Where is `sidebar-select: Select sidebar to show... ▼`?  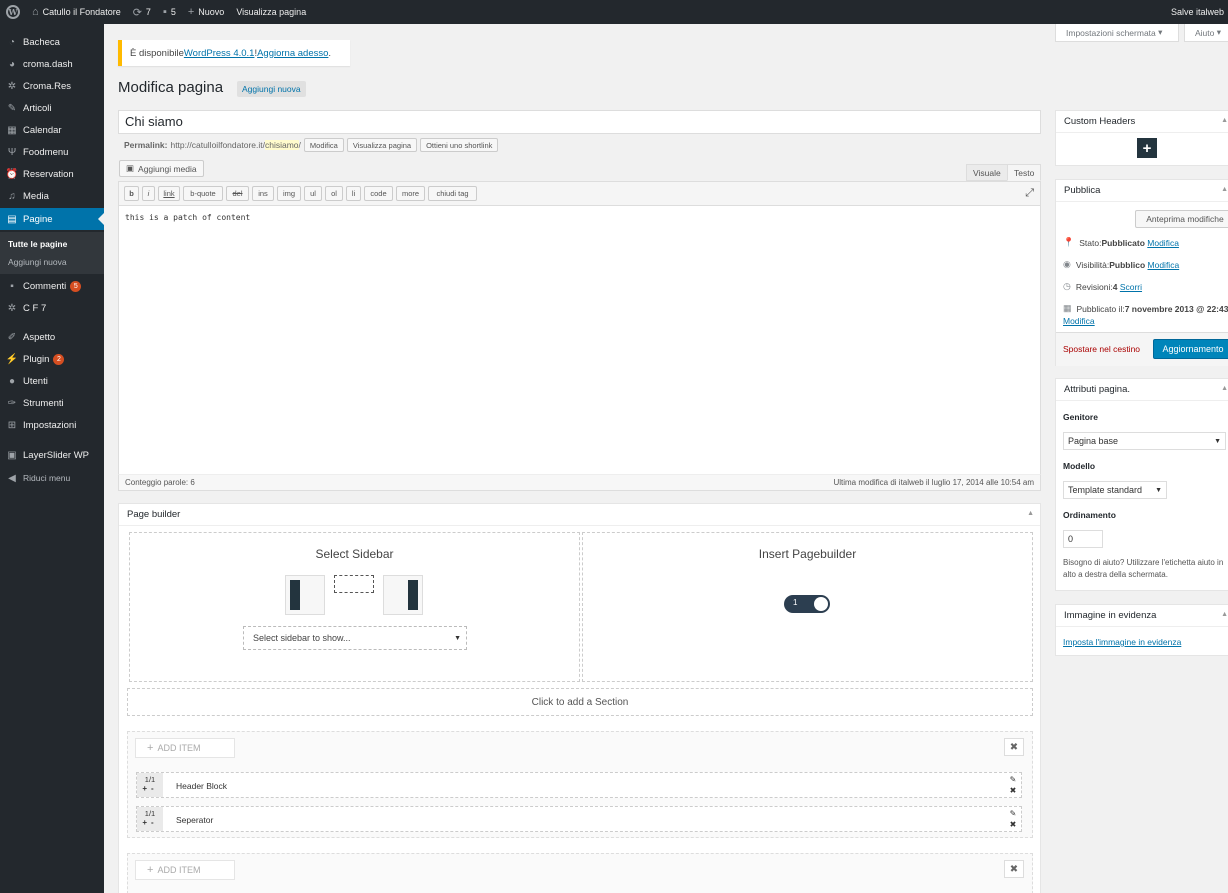 sidebar-select: Select sidebar to show... ▼ is located at coordinates (355, 638).